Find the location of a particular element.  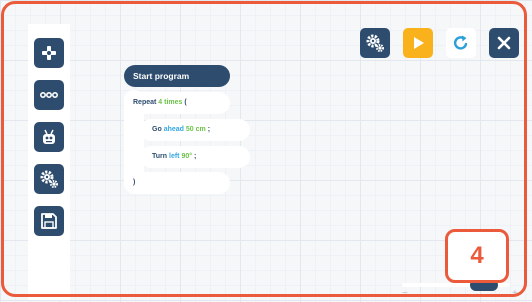

settings-button is located at coordinates (375, 43).